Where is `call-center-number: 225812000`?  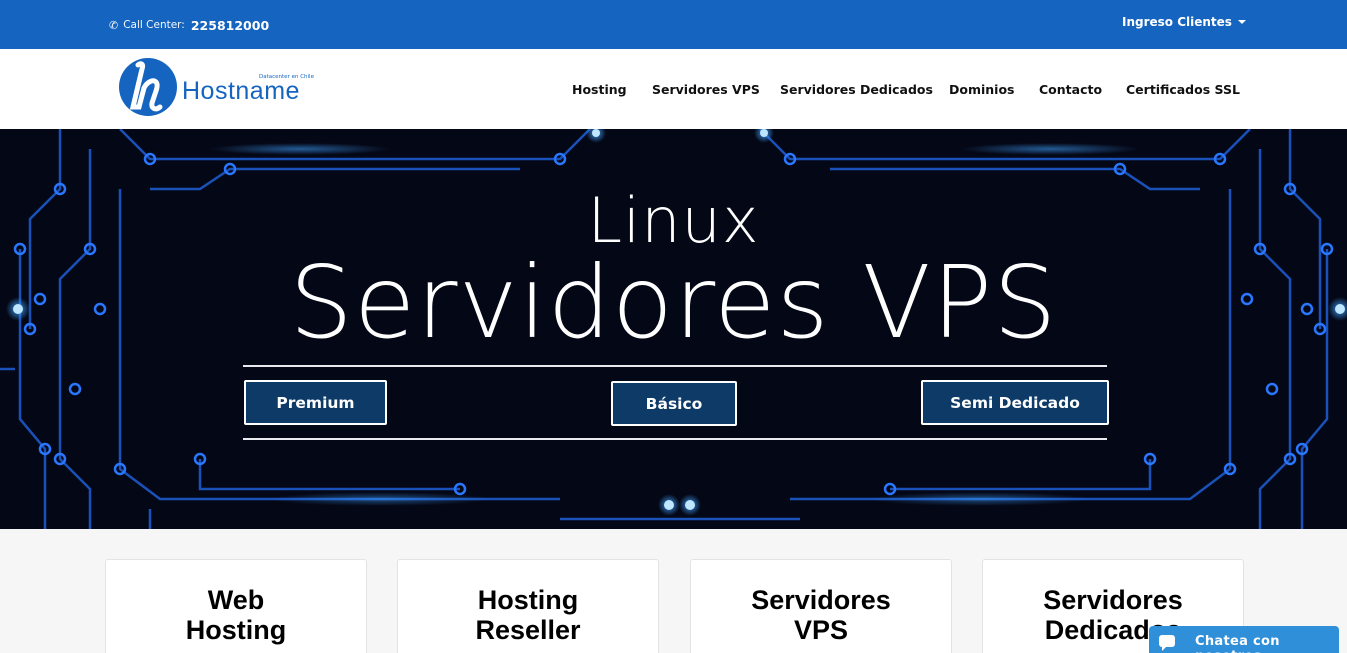
call-center-number: 225812000 is located at coordinates (230, 25).